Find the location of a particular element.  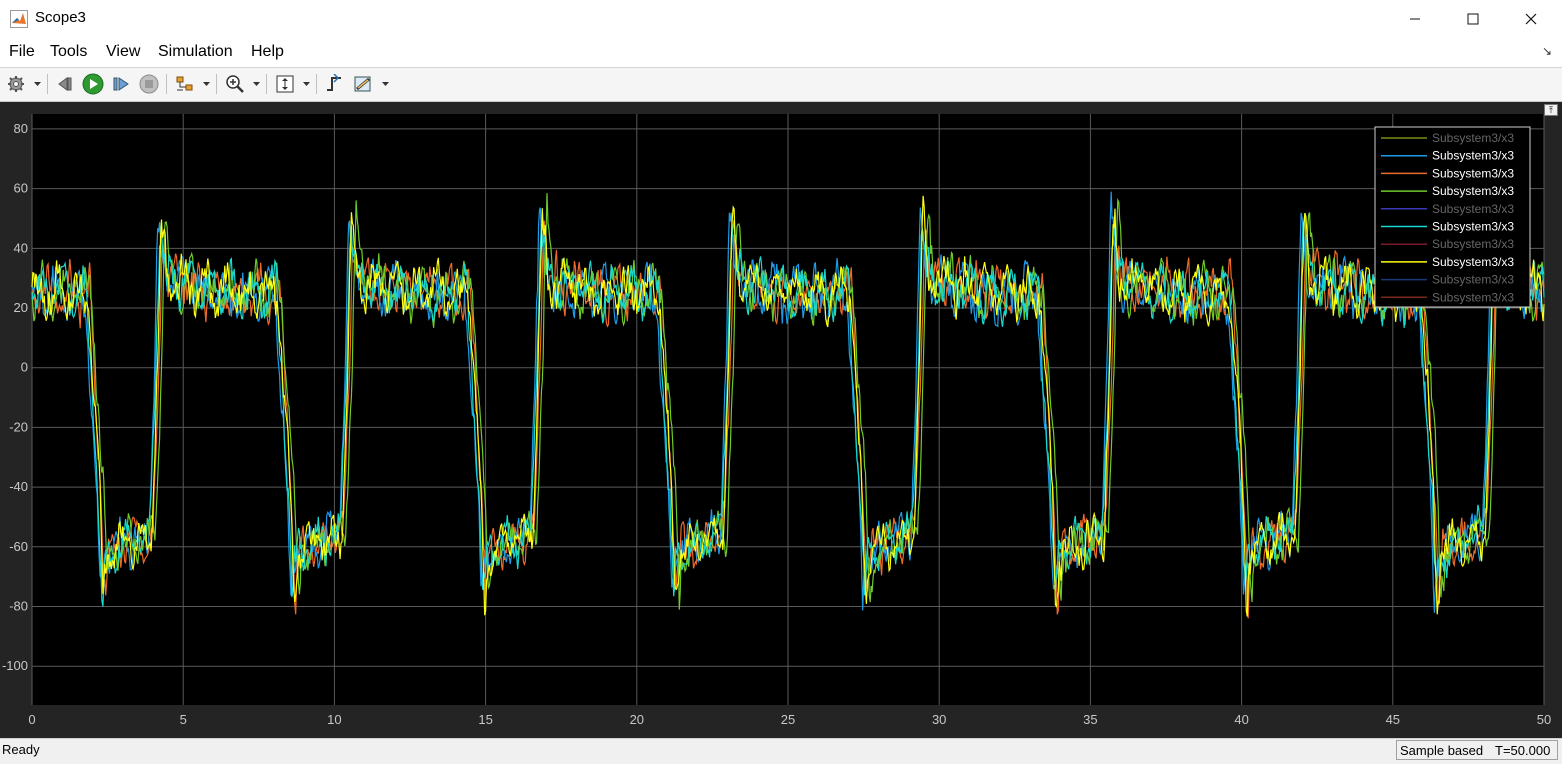

menu-view: View is located at coordinates (123, 52).